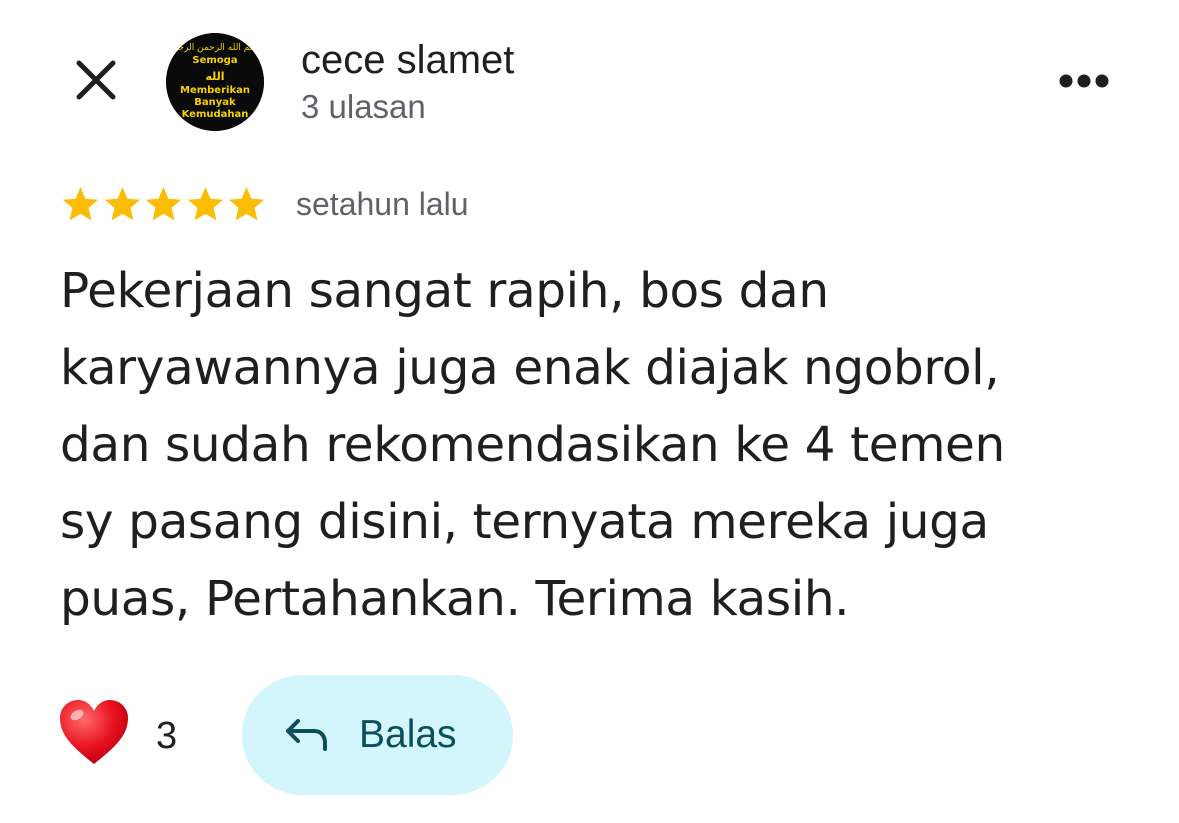 Image resolution: width=1179 pixels, height=823 pixels. Describe the element at coordinates (215, 102) in the screenshot. I see `avatar-text-line: Banyak` at that location.